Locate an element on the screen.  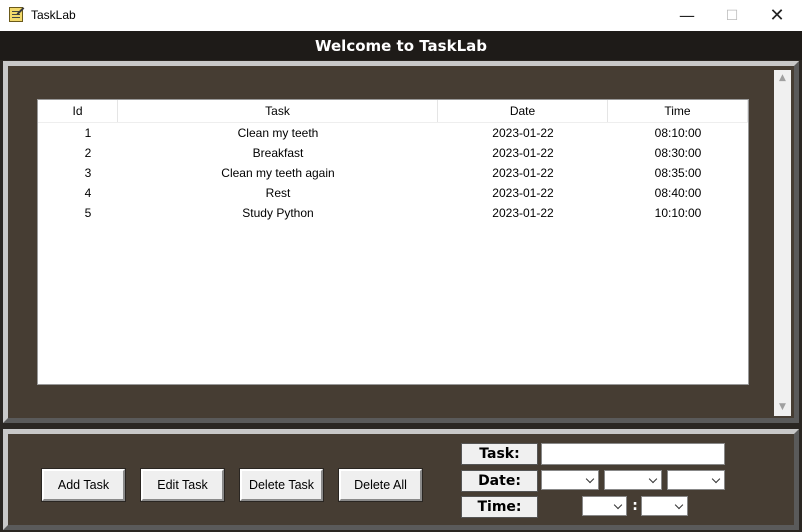
cell-time: 08:35:00 is located at coordinates (678, 173).